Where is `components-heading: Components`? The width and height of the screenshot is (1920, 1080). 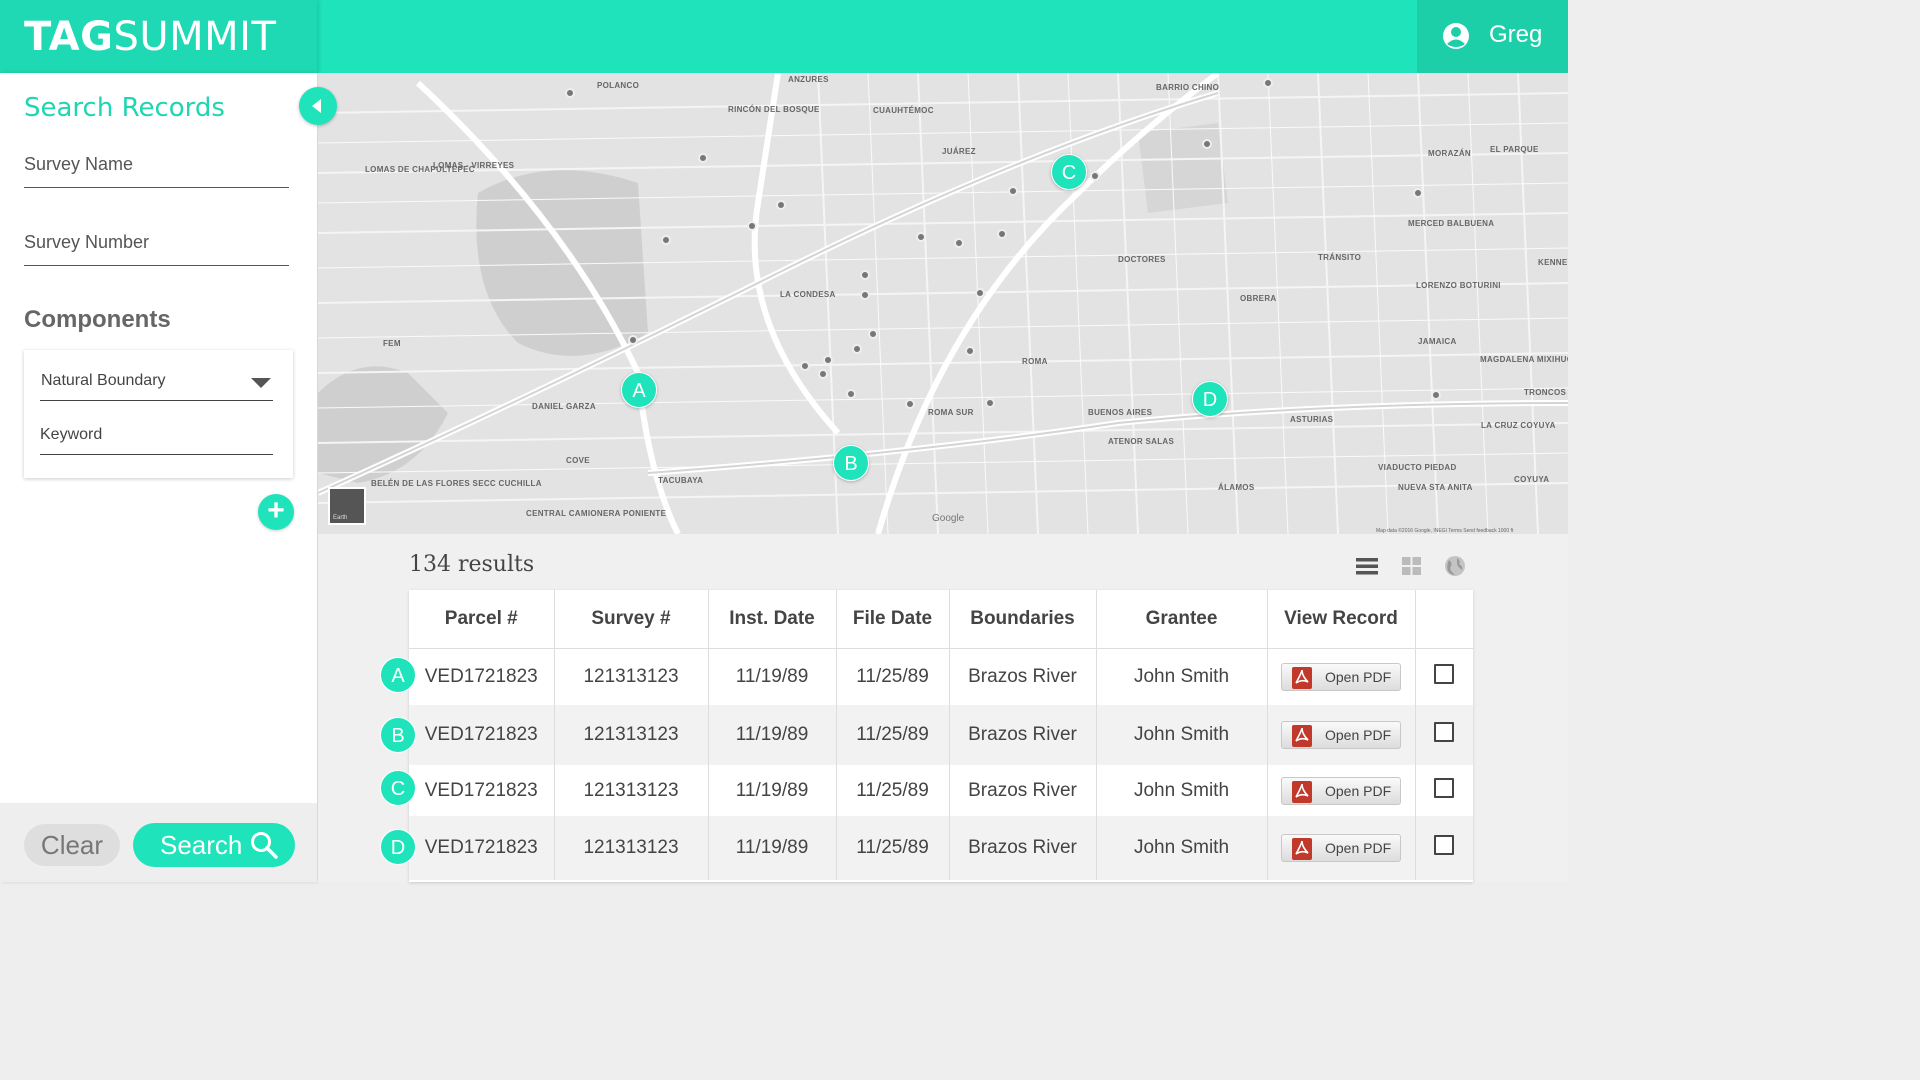 components-heading: Components is located at coordinates (97, 319).